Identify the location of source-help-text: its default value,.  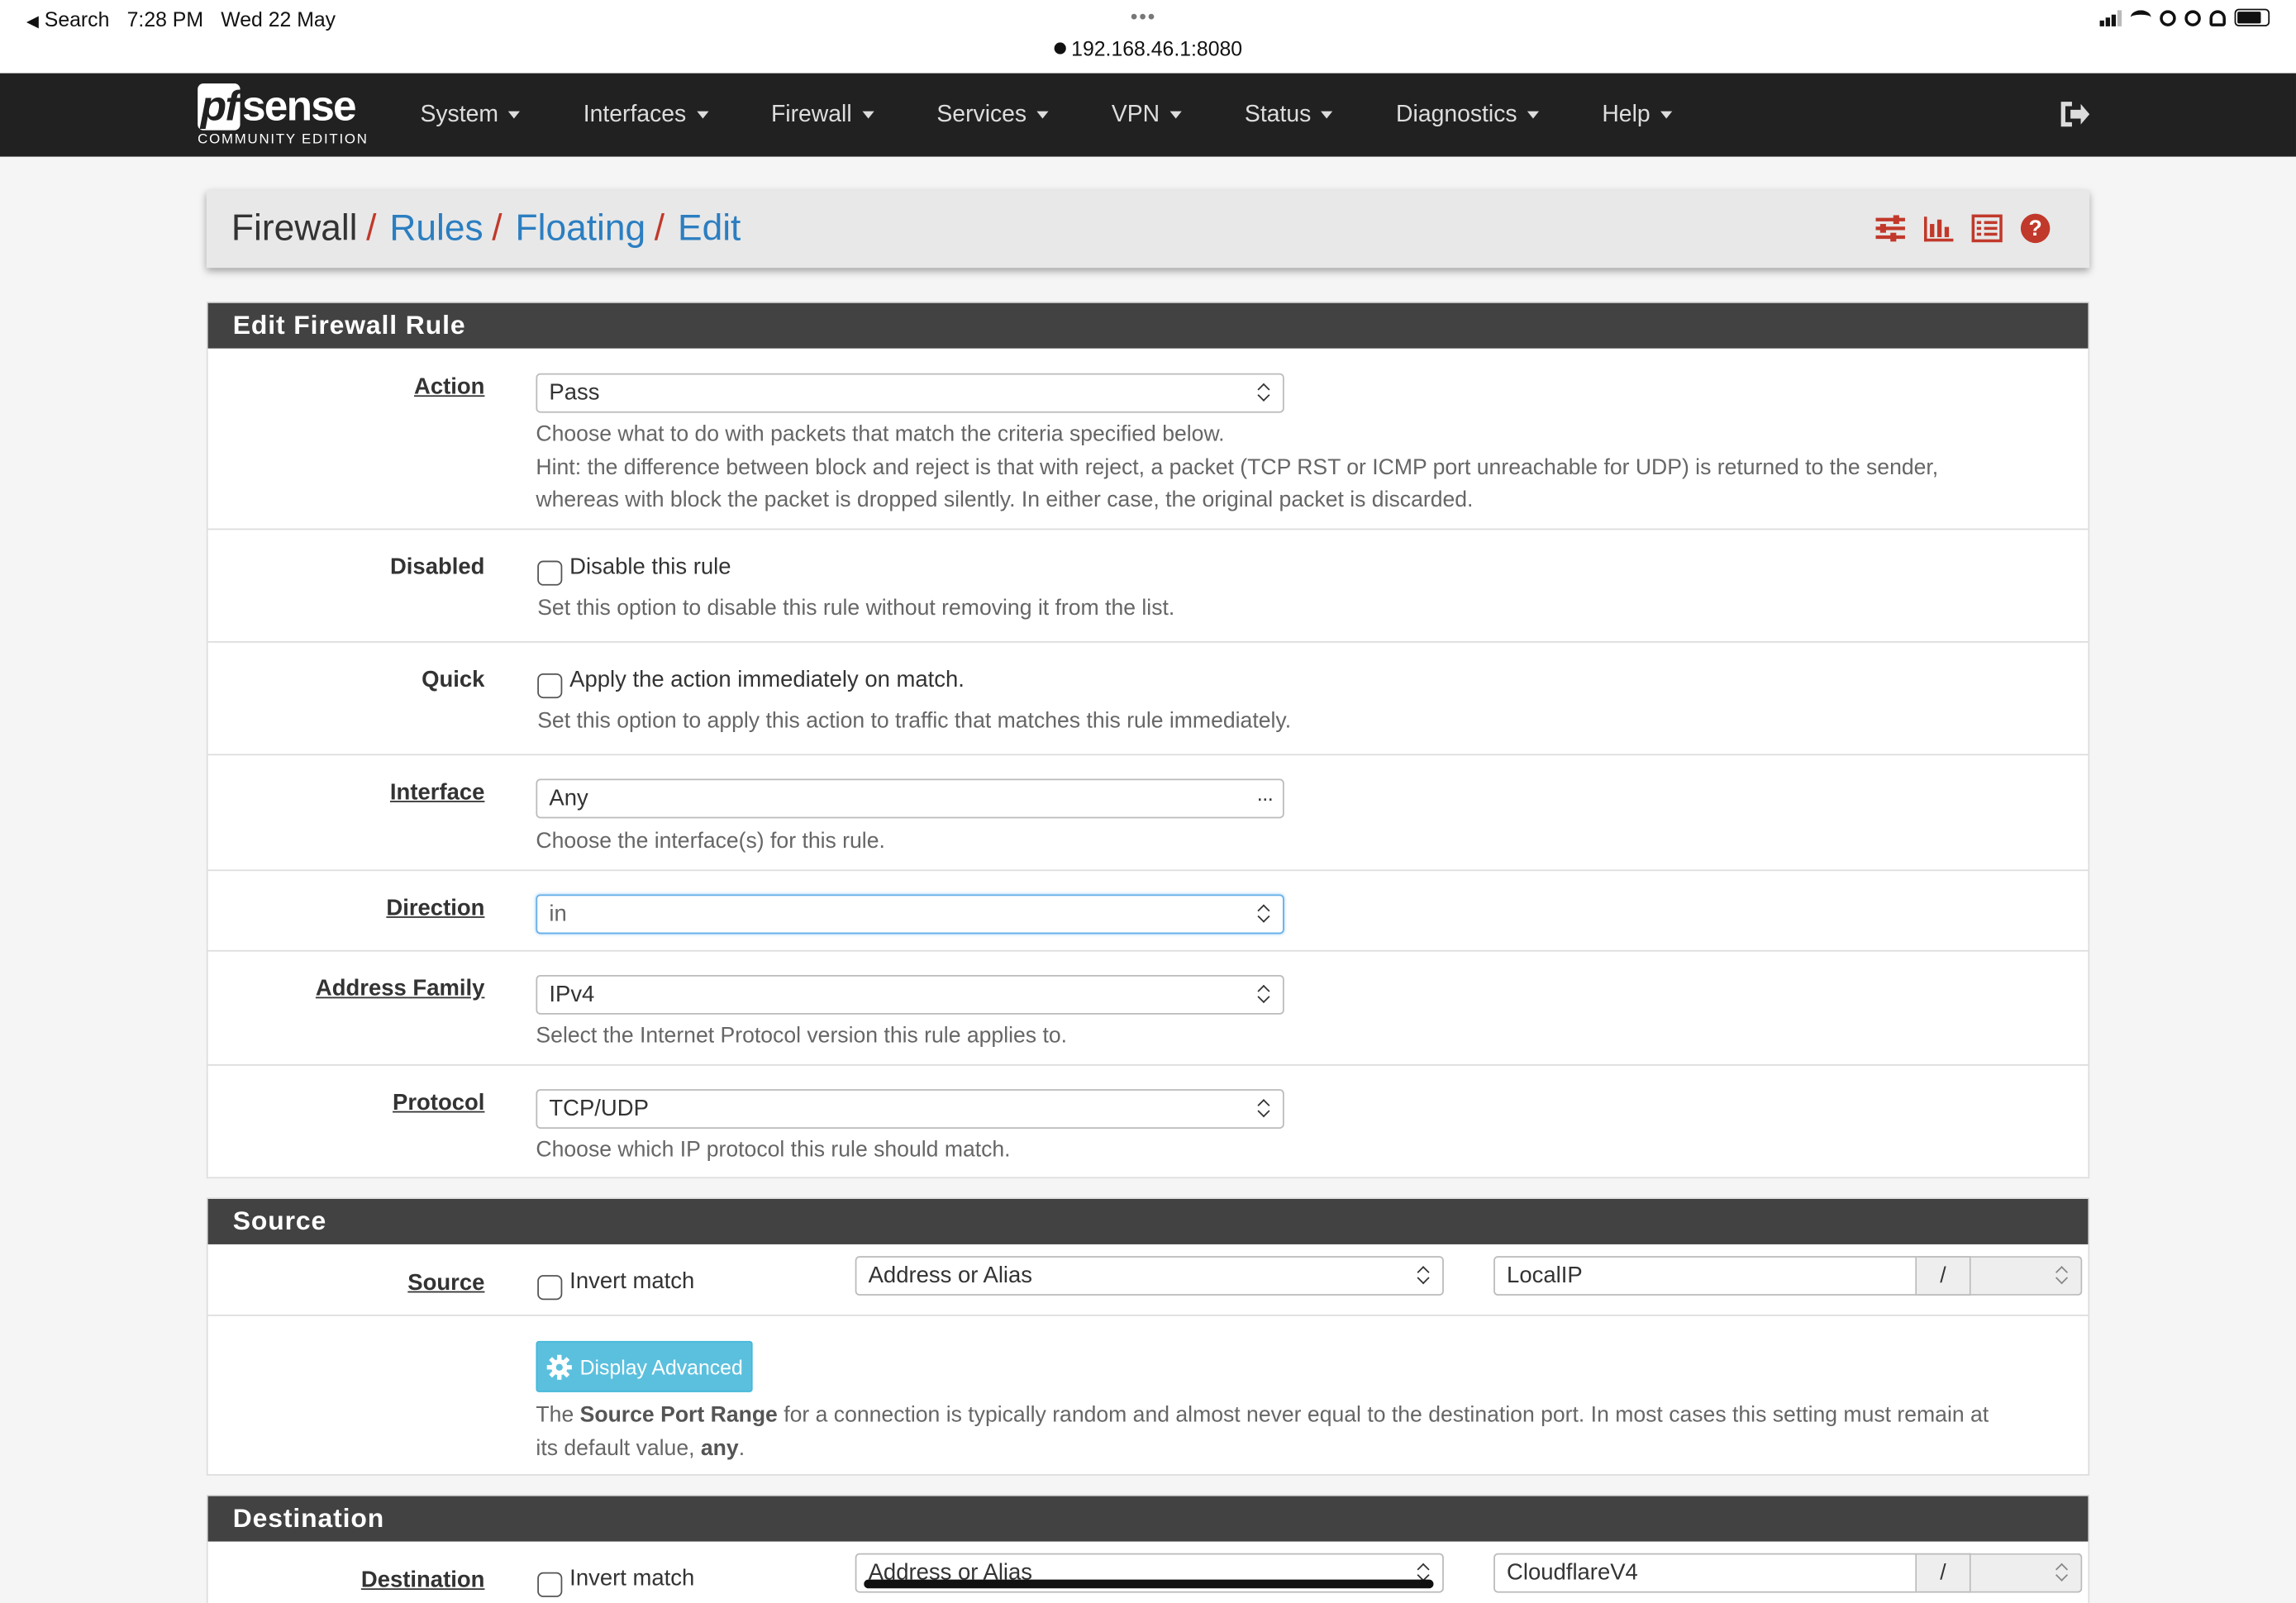
(618, 1448).